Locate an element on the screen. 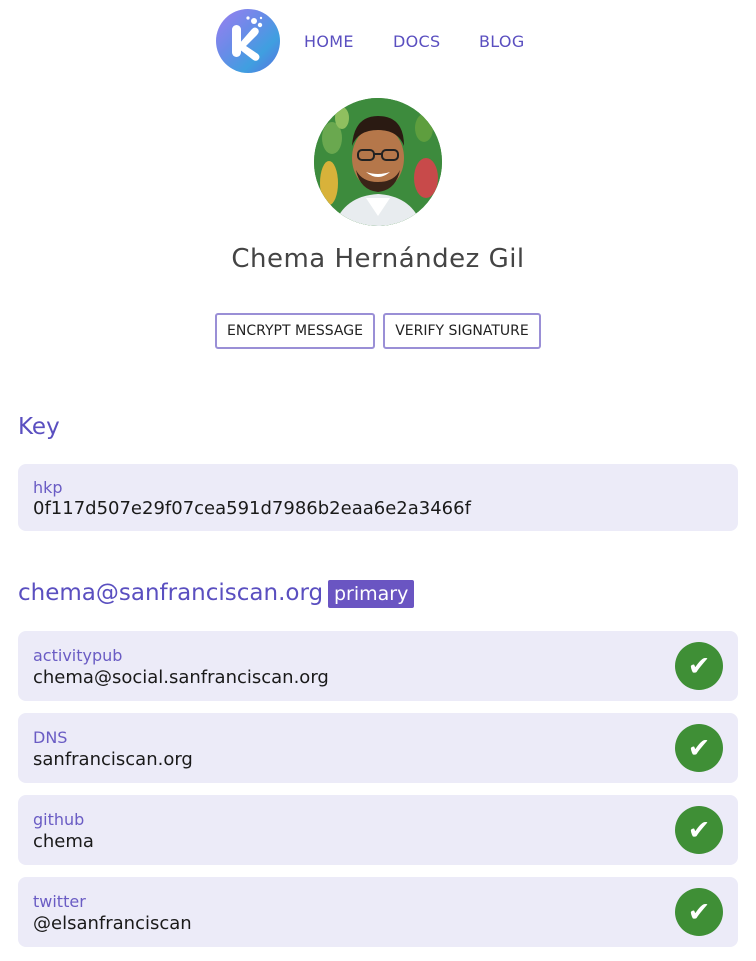 The width and height of the screenshot is (756, 961). proof-value: chema is located at coordinates (63, 841).